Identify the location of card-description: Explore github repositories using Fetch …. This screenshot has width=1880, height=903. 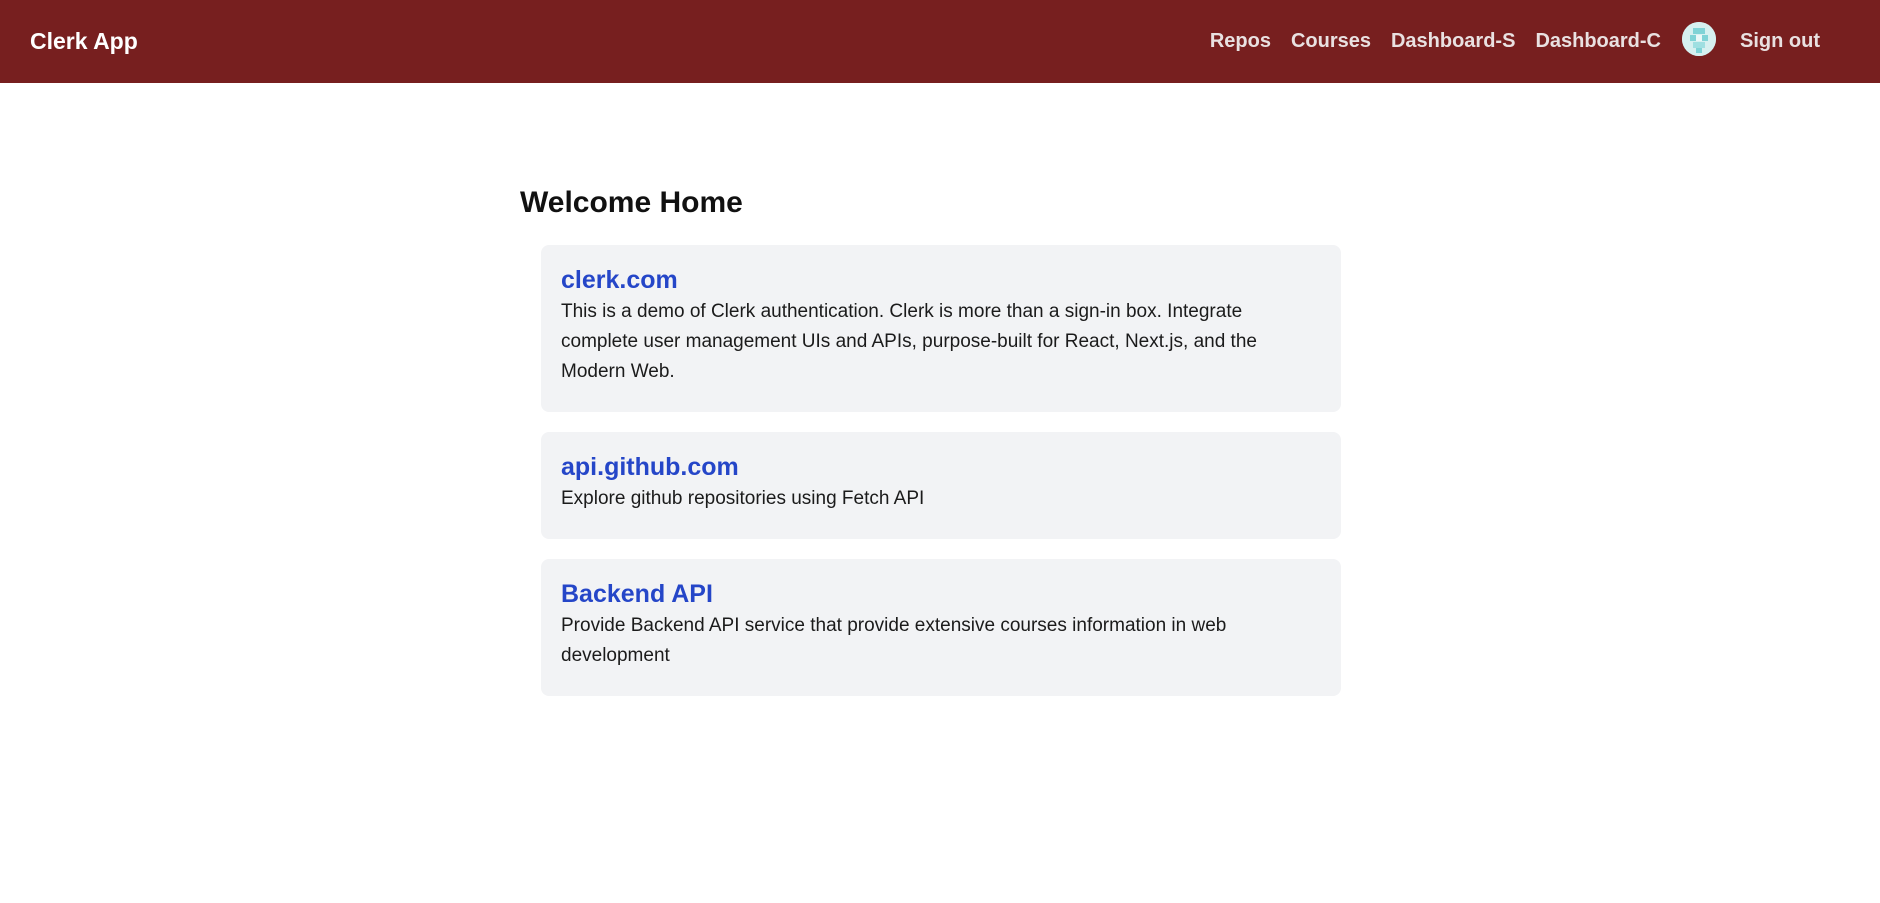
(743, 498).